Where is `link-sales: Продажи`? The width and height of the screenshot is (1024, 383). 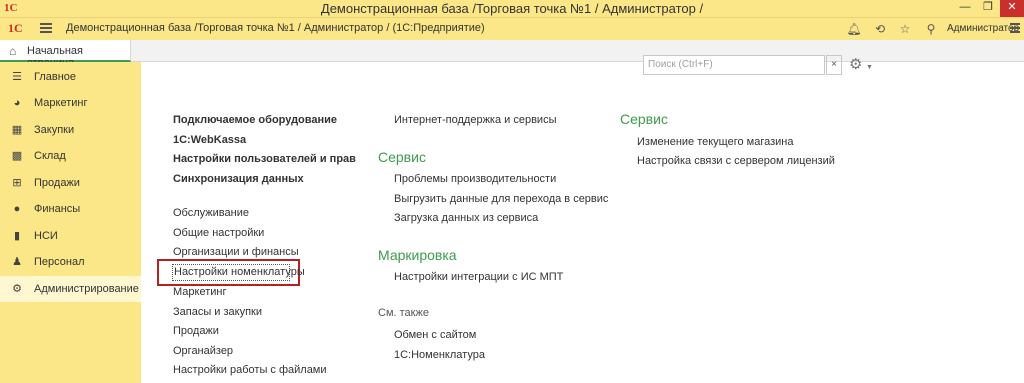
link-sales: Продажи is located at coordinates (196, 331).